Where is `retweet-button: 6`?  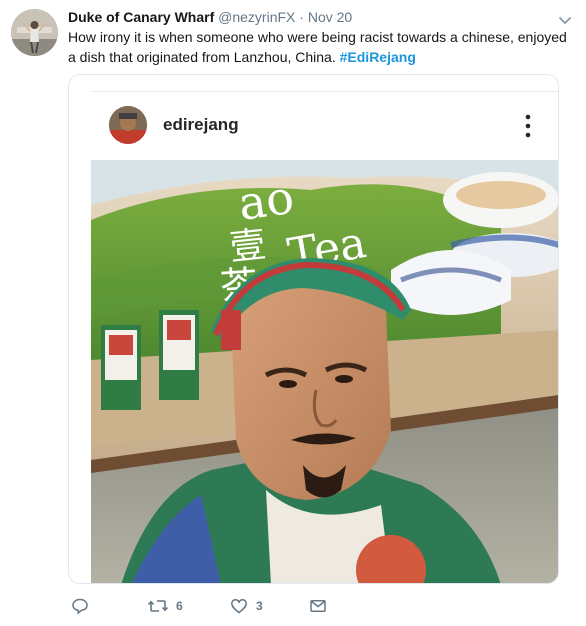
retweet-button: 6 is located at coordinates (165, 606).